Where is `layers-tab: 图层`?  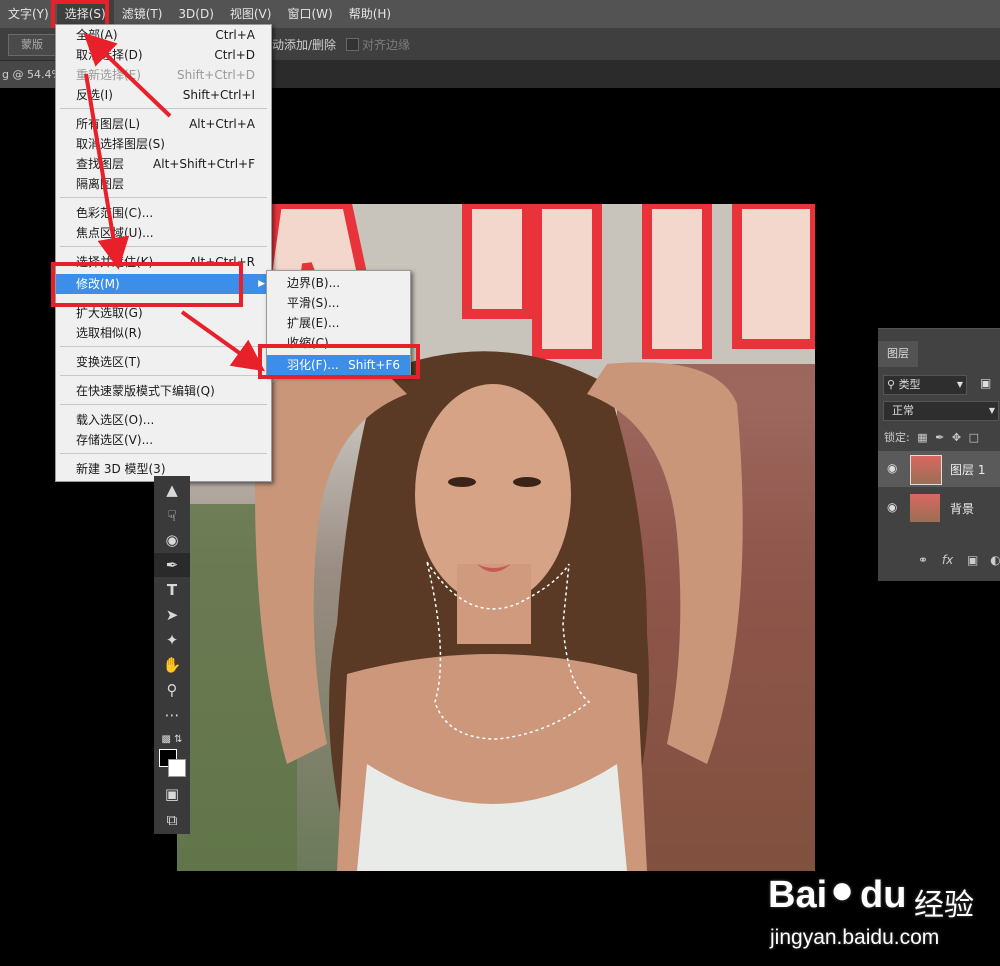 layers-tab: 图层 is located at coordinates (898, 354).